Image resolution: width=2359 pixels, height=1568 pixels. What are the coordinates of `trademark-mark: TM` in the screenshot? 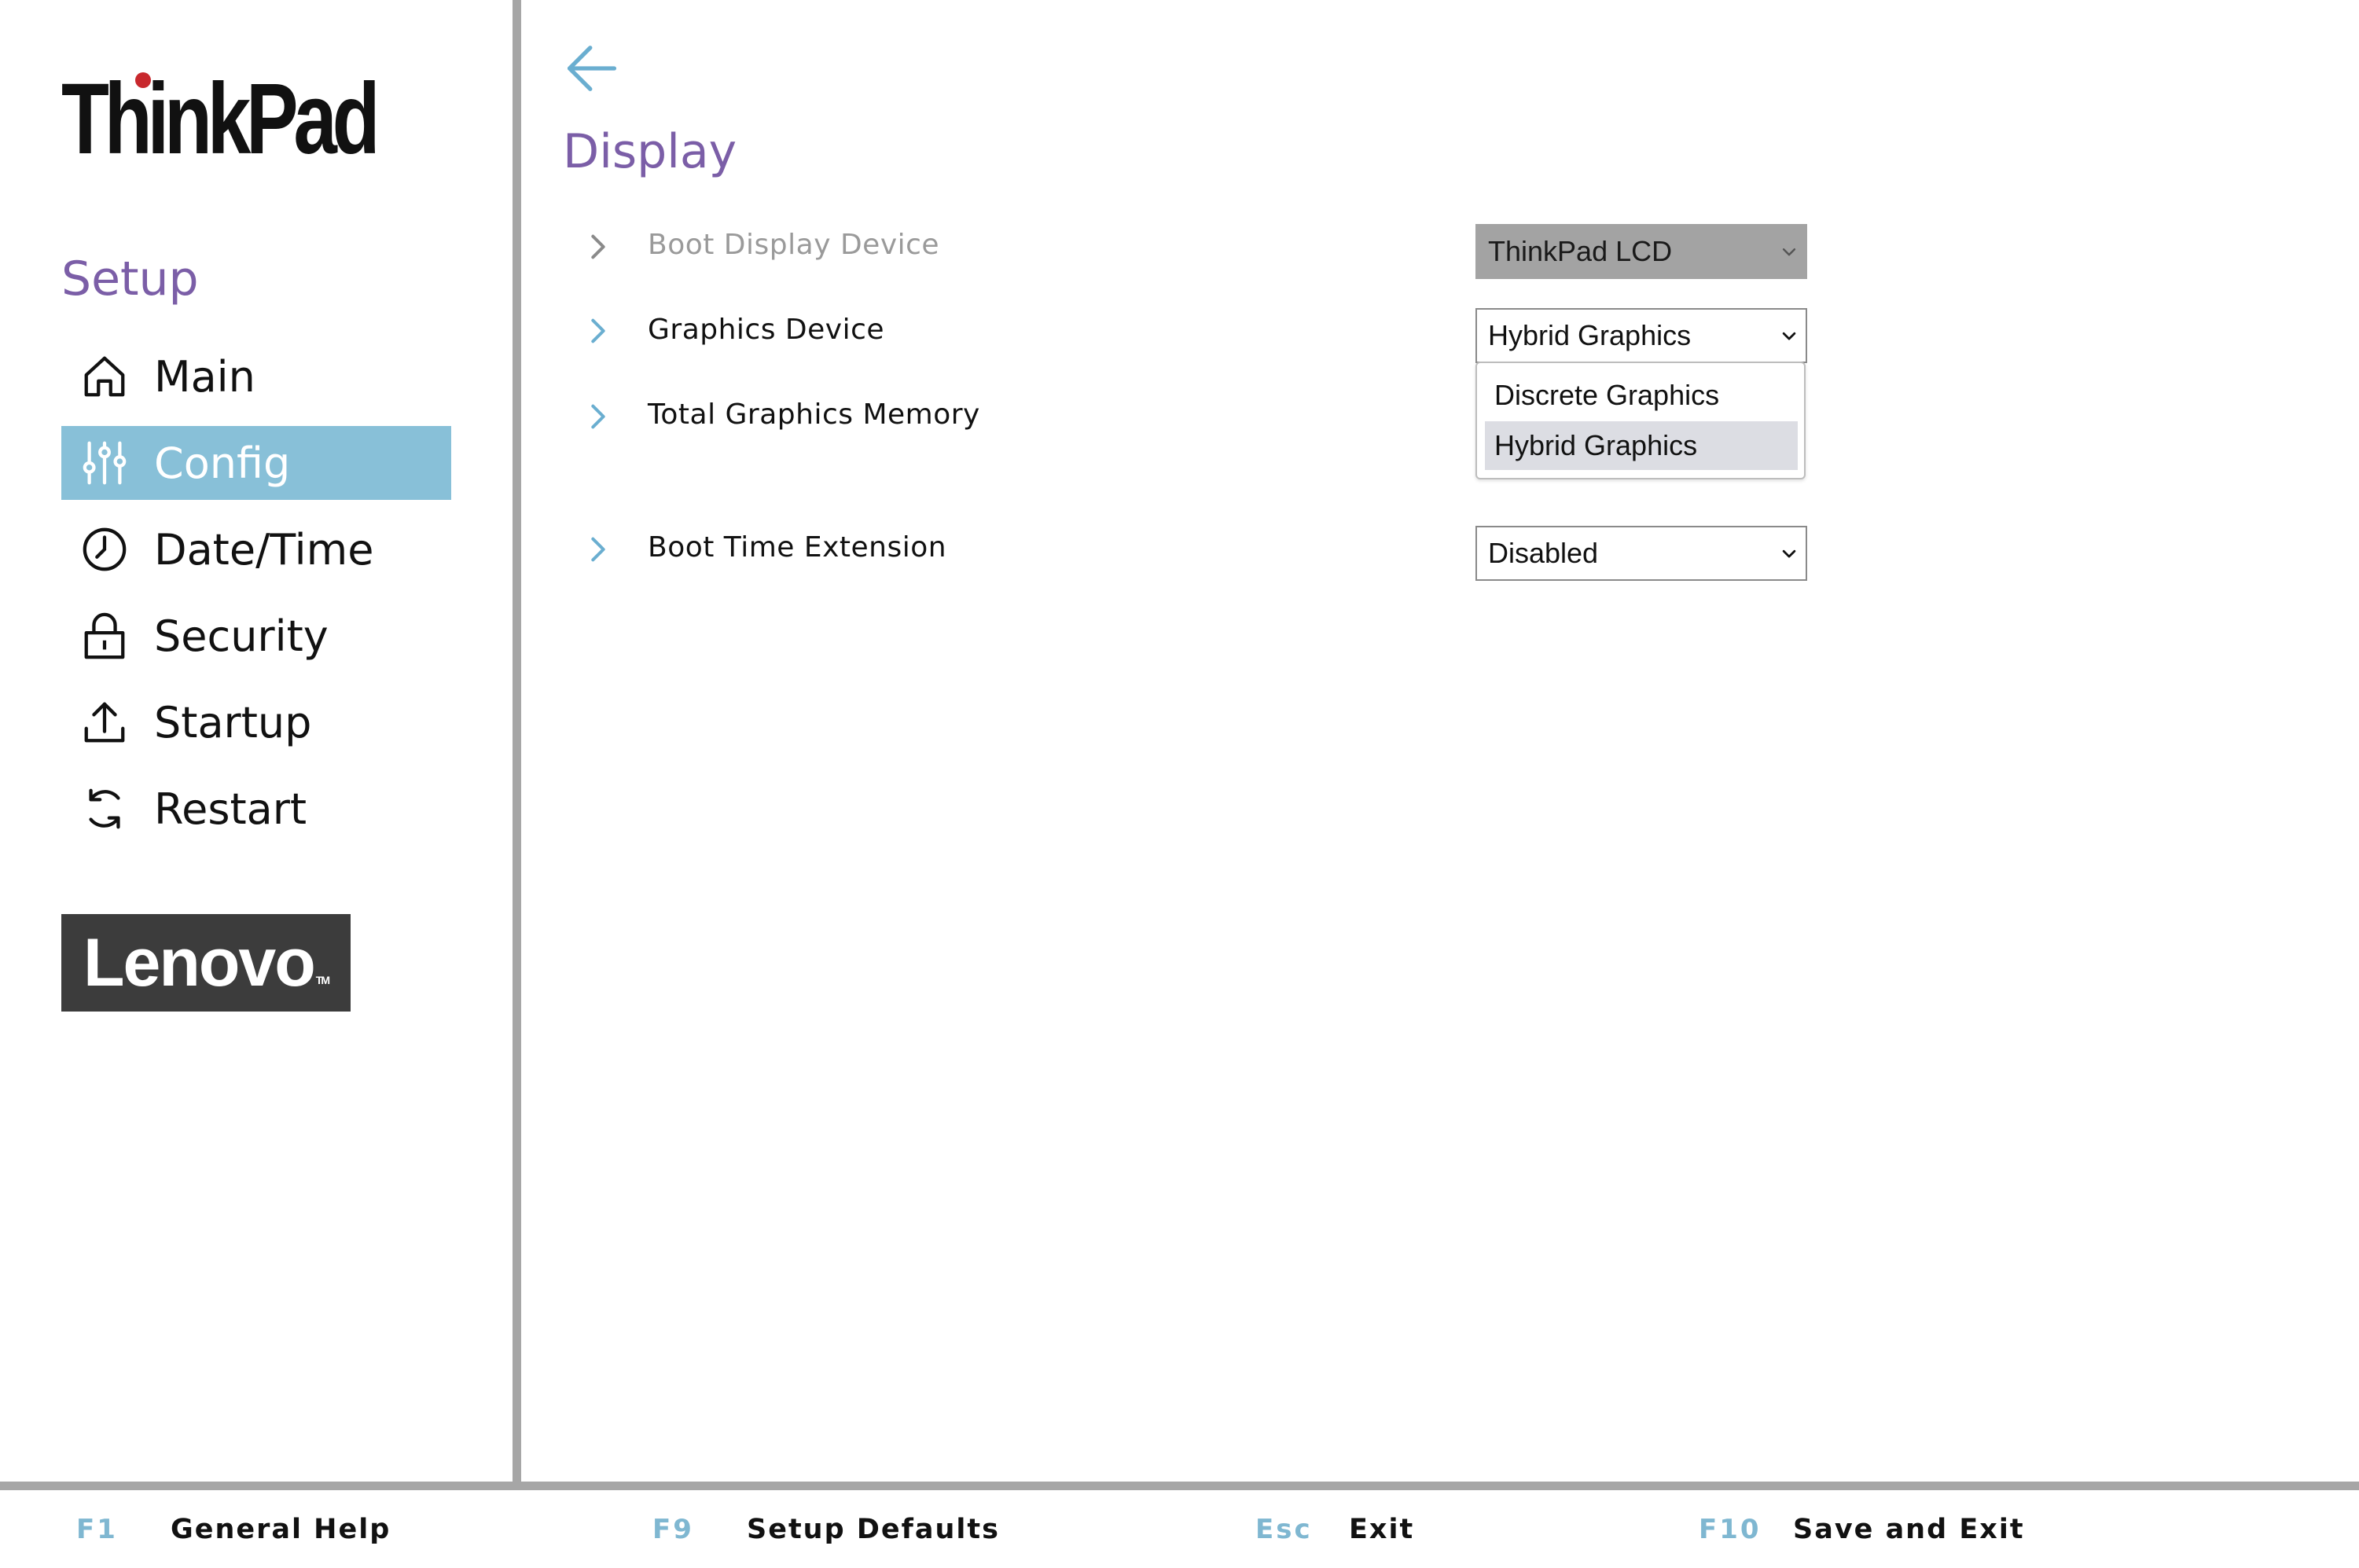 It's located at (322, 980).